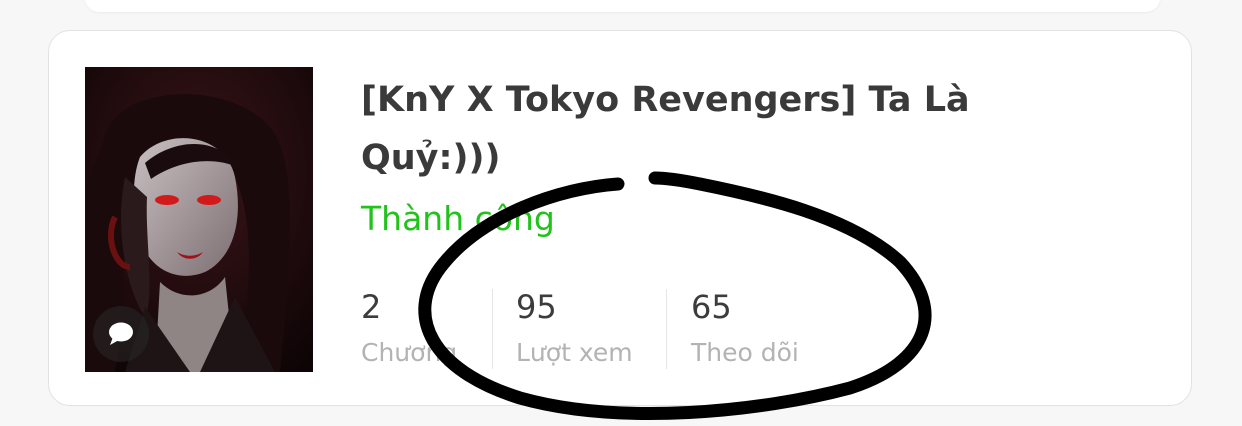  What do you see at coordinates (574, 352) in the screenshot?
I see `views-label: Lượt xem` at bounding box center [574, 352].